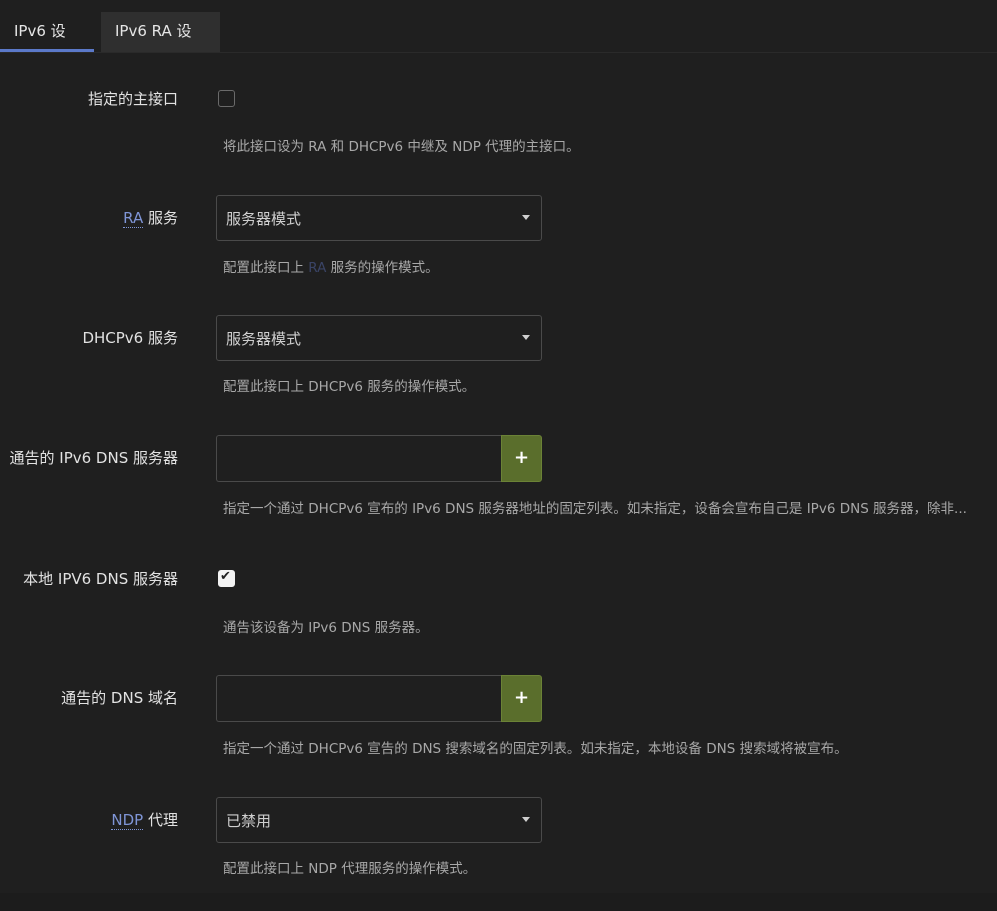 This screenshot has width=997, height=911. What do you see at coordinates (160, 218) in the screenshot?
I see `ra-service-label-text: 服务` at bounding box center [160, 218].